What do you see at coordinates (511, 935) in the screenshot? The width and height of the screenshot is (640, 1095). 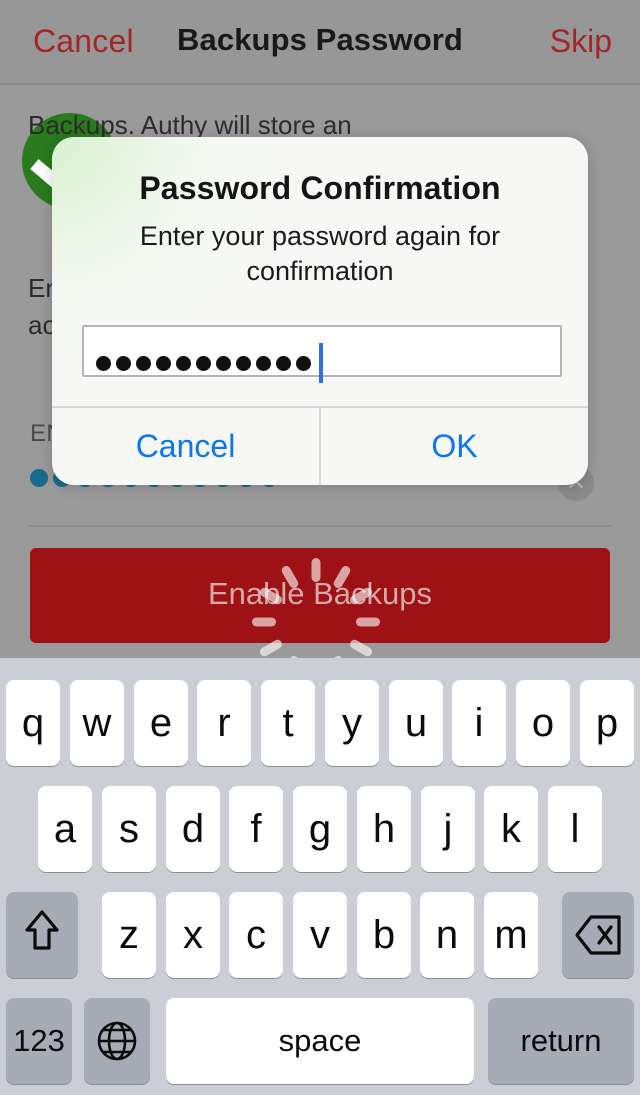 I see `key-m: m` at bounding box center [511, 935].